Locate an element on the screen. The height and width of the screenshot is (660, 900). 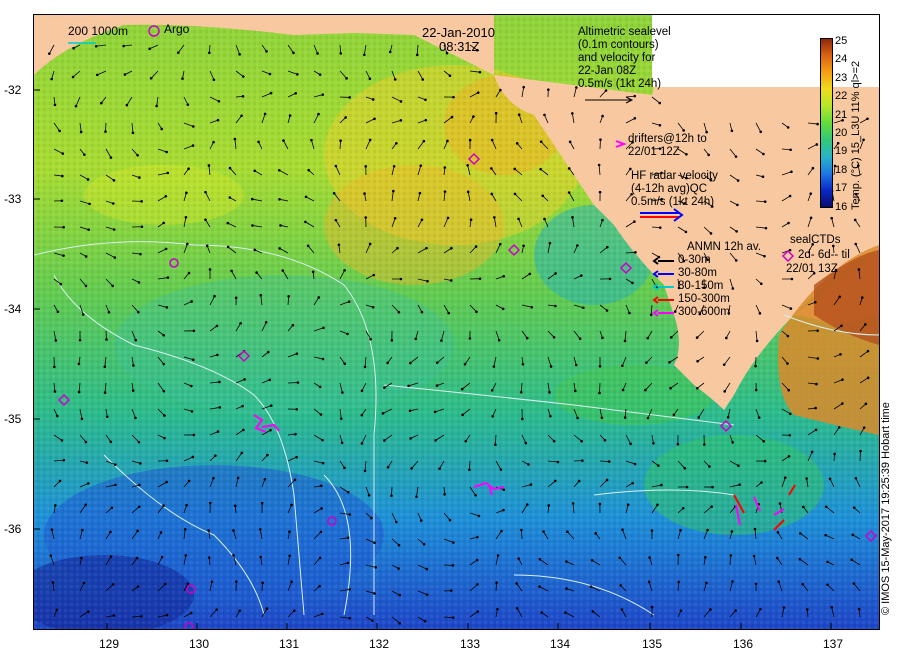
anmn-legend-label: 150-300m is located at coordinates (704, 299).